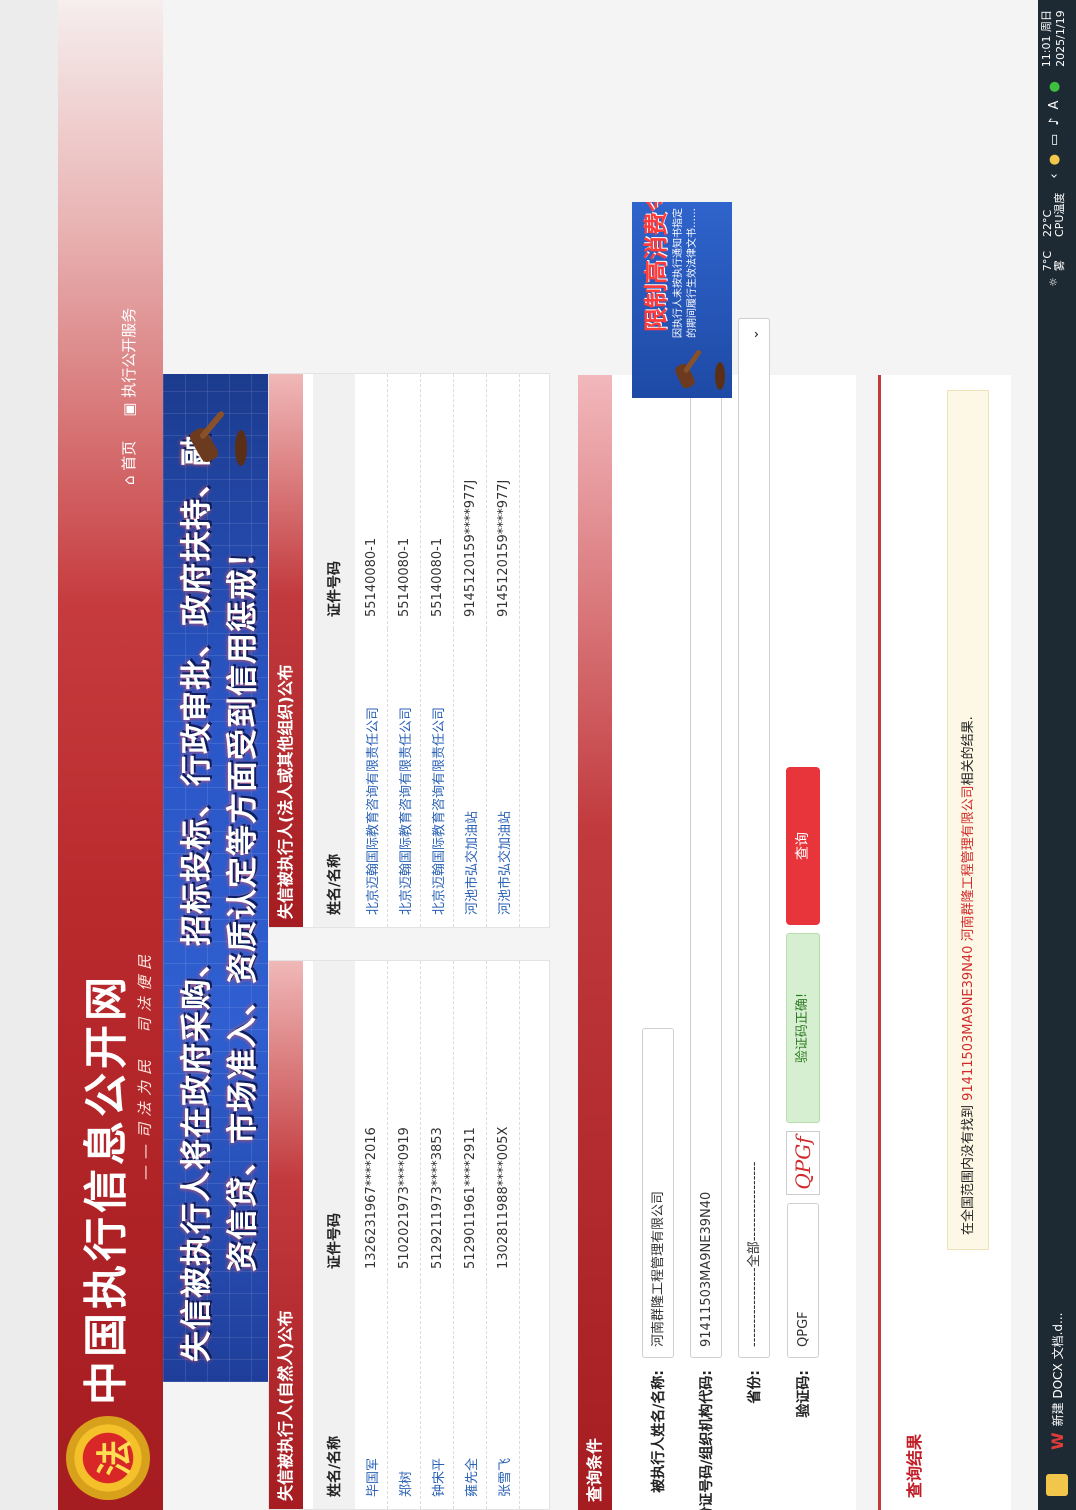 The image size is (1076, 1510). Describe the element at coordinates (659, 1431) in the screenshot. I see `name-label: 被执行人姓名/名称:` at that location.